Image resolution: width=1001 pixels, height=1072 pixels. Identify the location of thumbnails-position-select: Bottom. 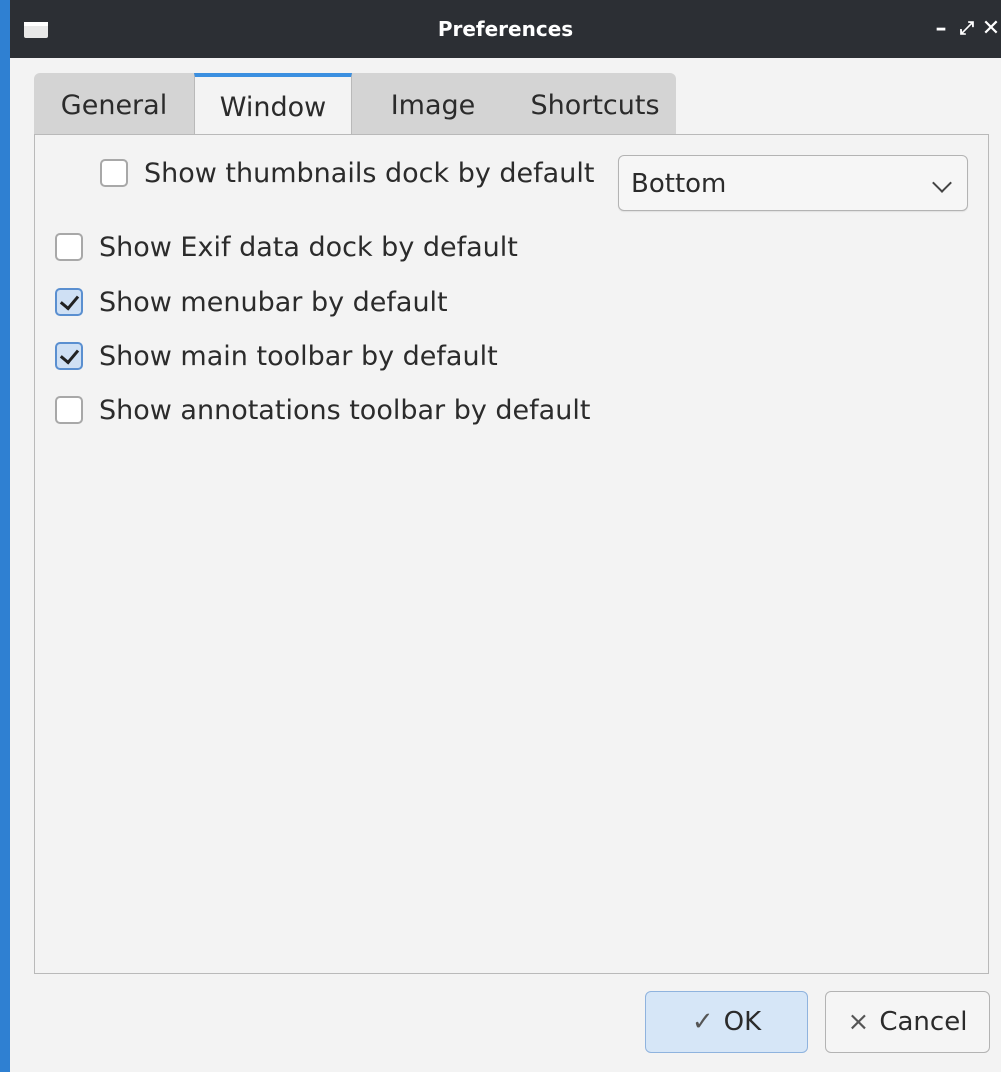
(793, 183).